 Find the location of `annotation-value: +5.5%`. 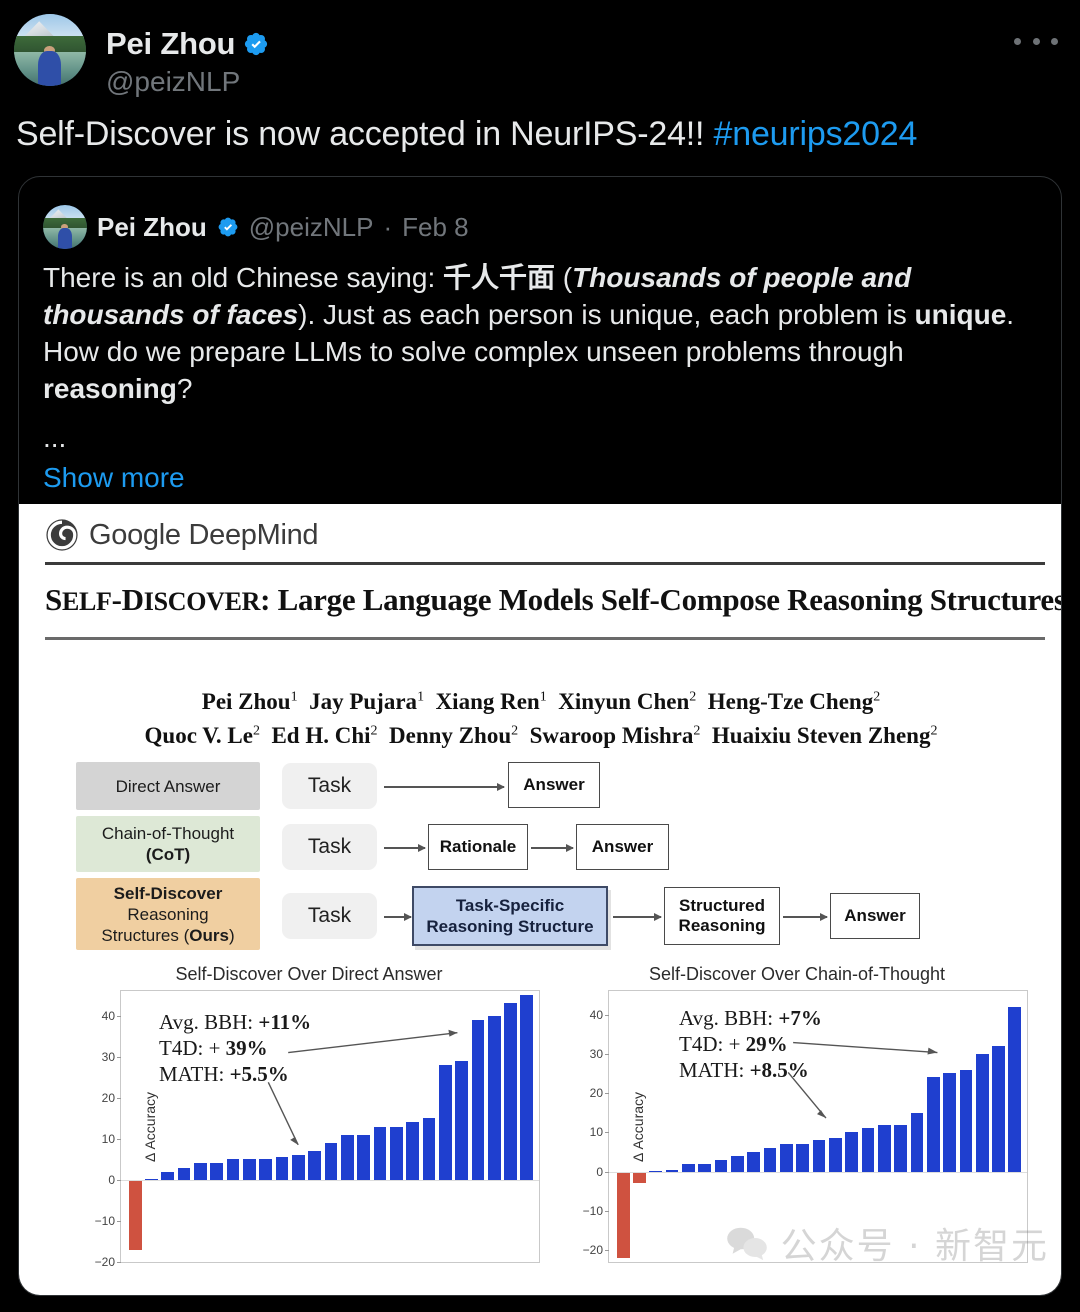

annotation-value: +5.5% is located at coordinates (259, 1074).